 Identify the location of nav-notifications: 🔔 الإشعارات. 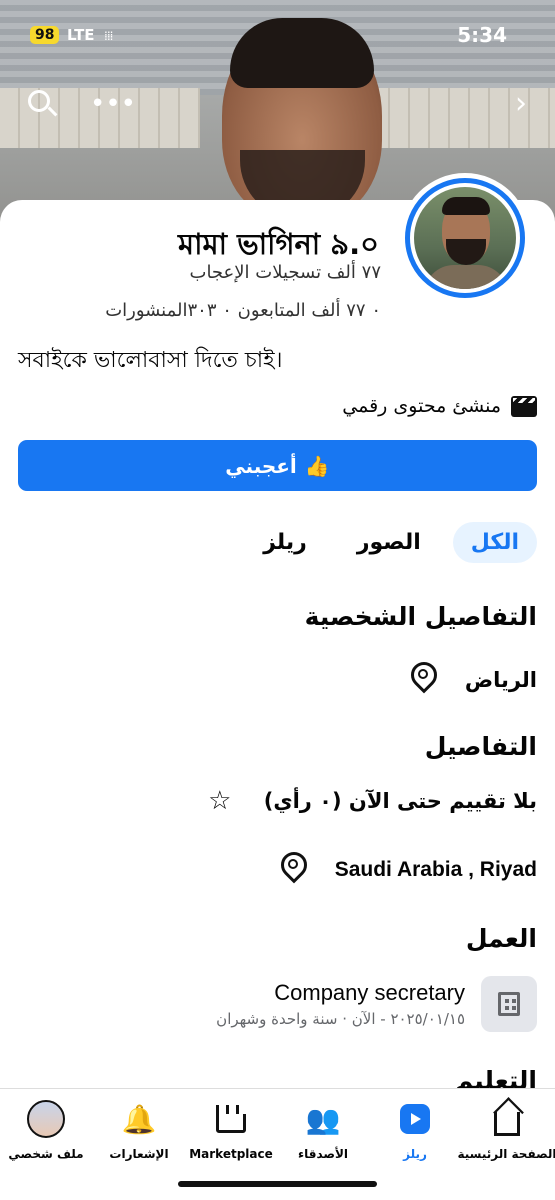
(139, 1130).